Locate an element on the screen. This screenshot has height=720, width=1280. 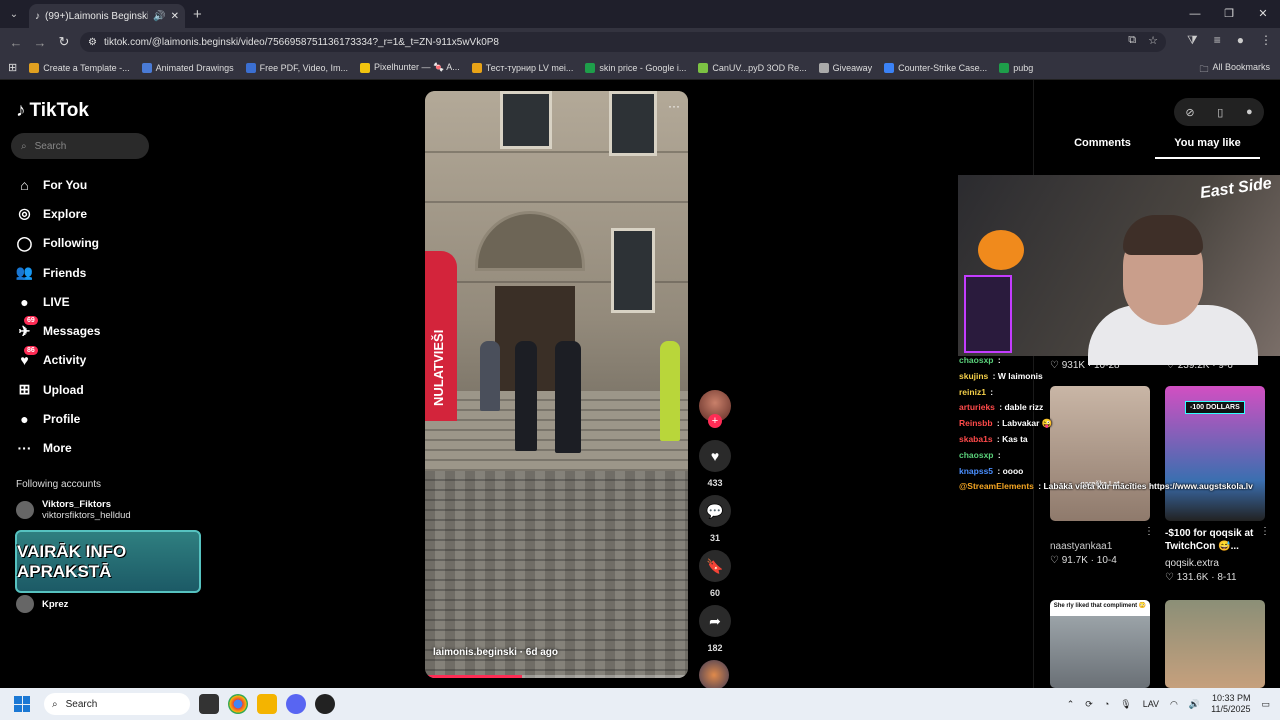
tiktok-logo: ♪ TikTok is located at coordinates (52, 111).